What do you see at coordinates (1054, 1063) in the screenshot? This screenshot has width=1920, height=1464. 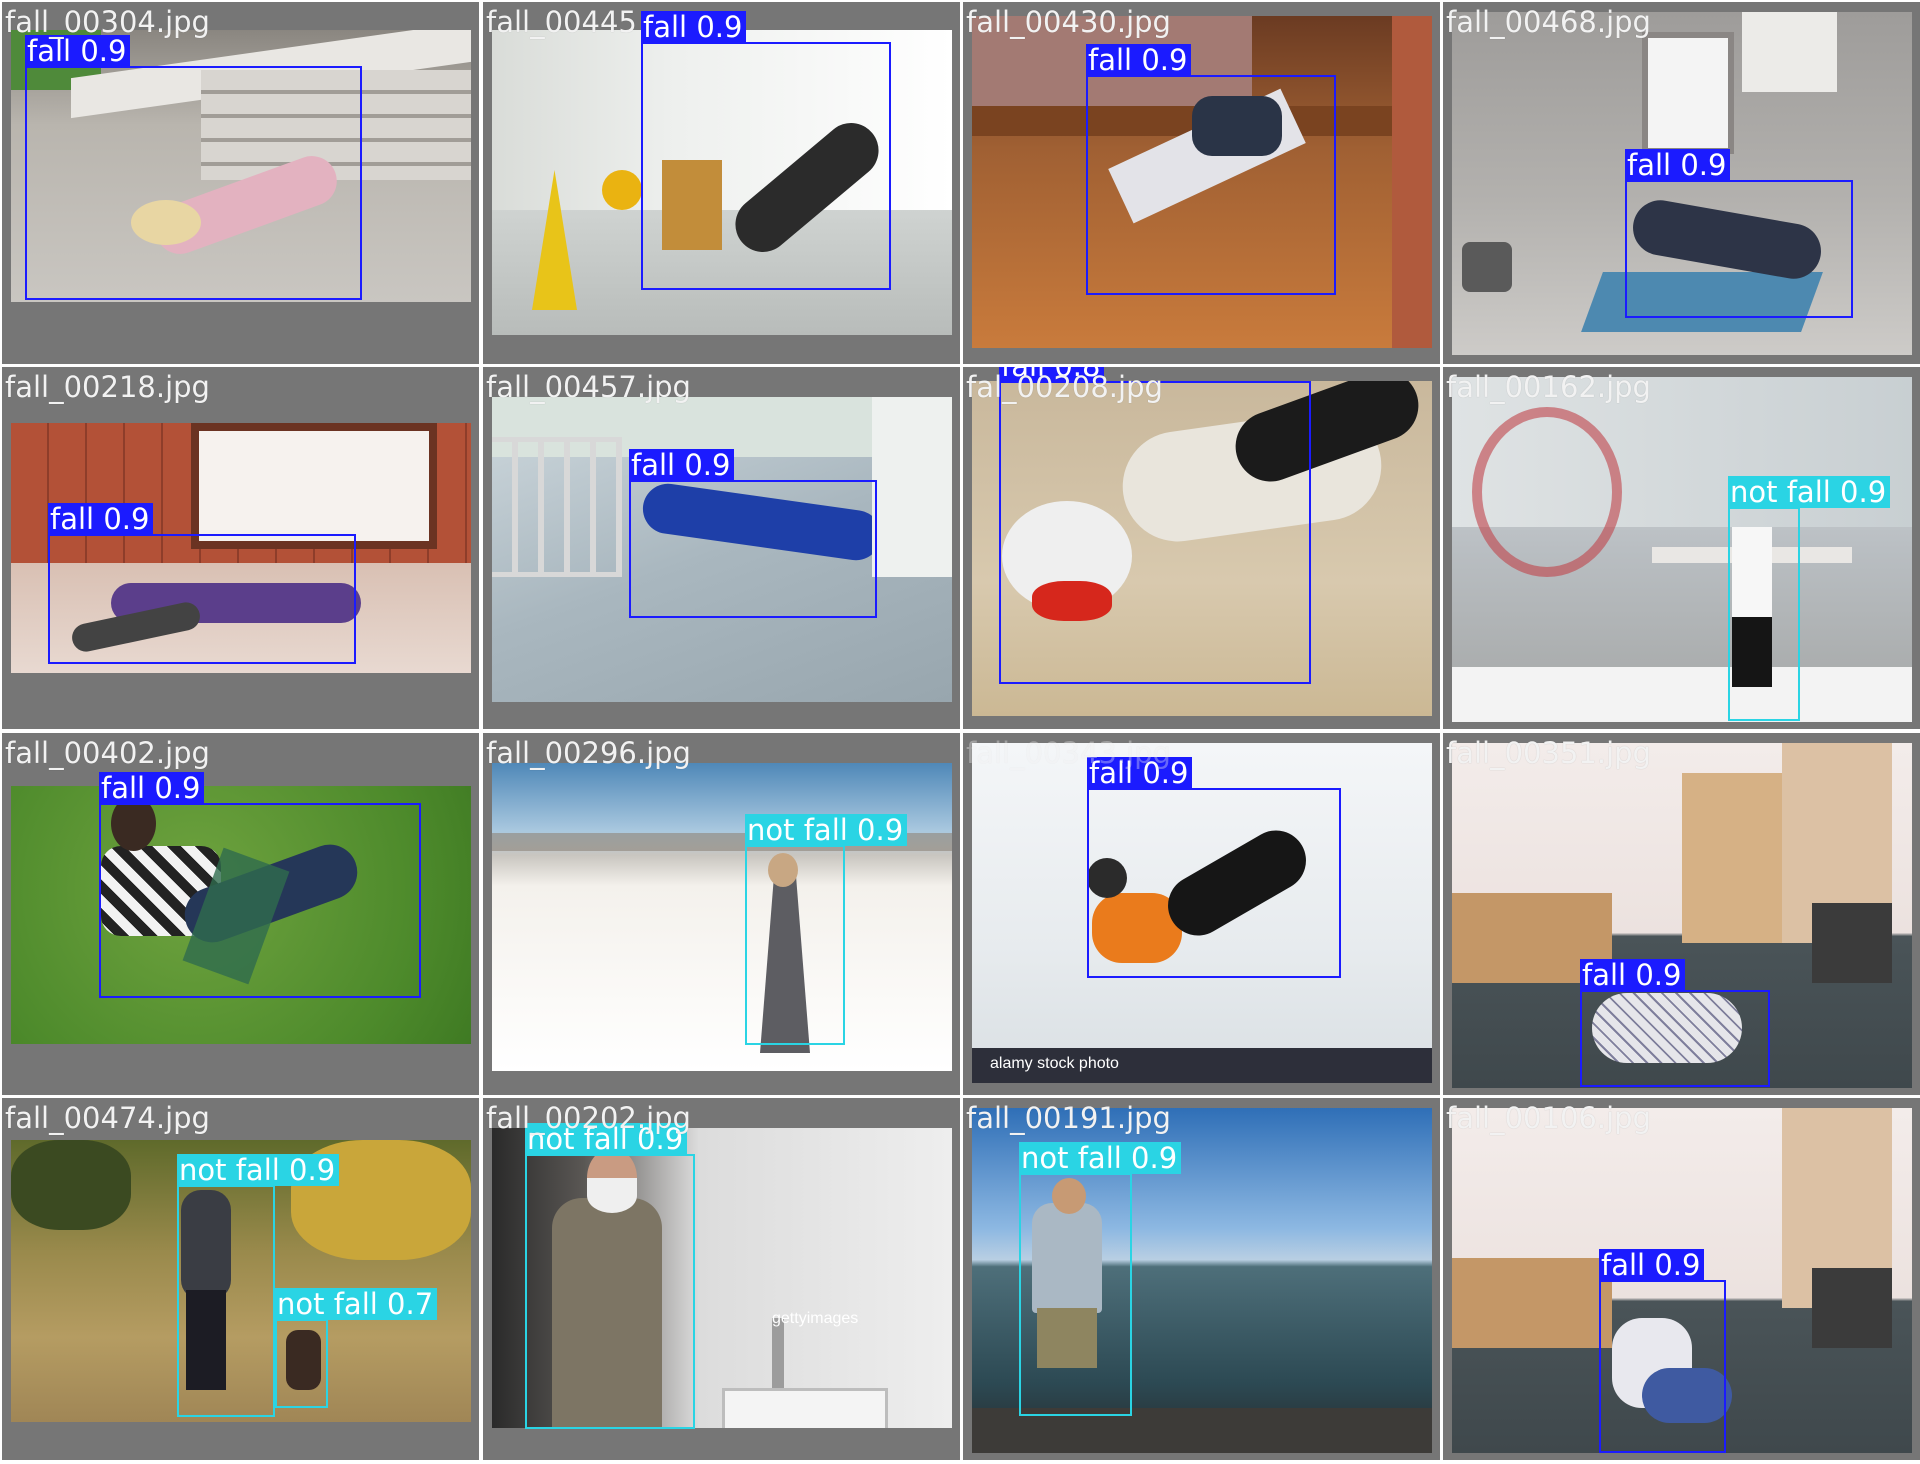 I see `alamy-watermark: alamy stock photo` at bounding box center [1054, 1063].